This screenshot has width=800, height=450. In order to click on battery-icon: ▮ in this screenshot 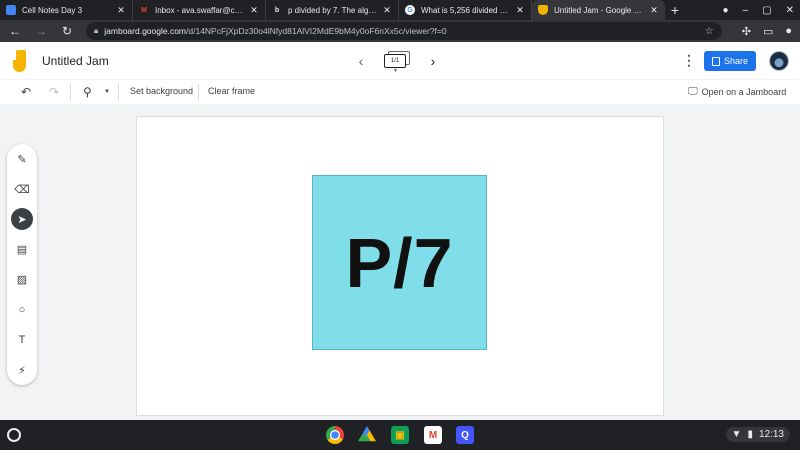, I will do `click(750, 434)`.